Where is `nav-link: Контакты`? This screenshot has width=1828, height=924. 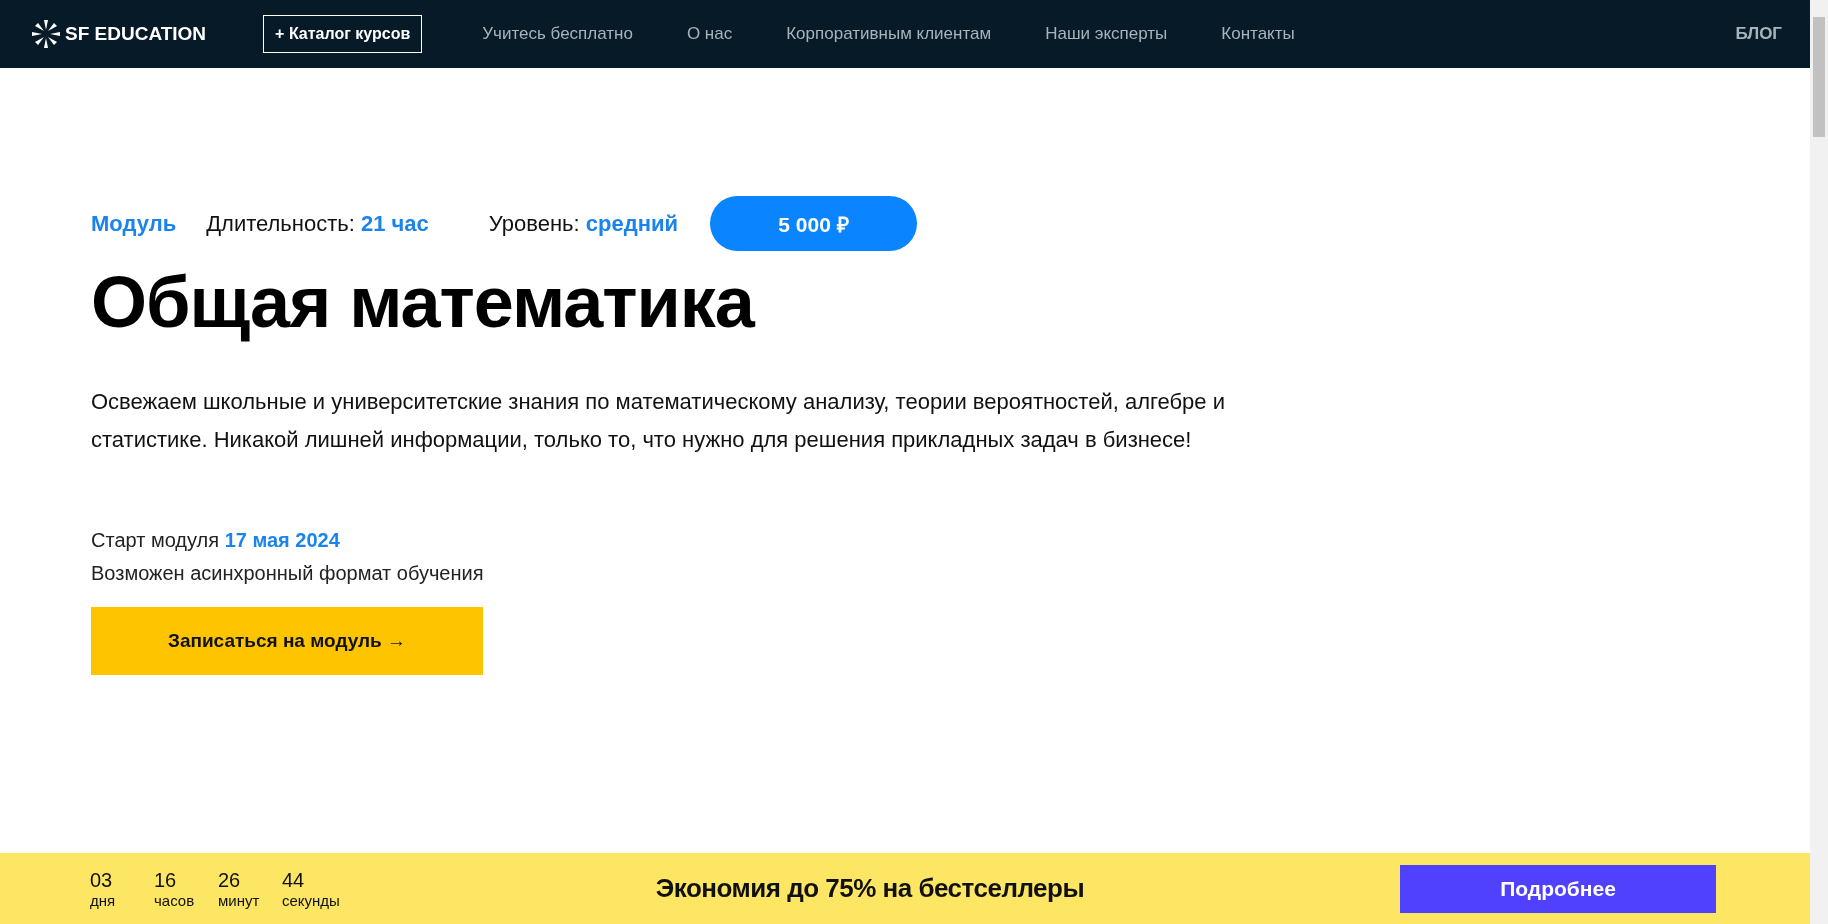 nav-link: Контакты is located at coordinates (1258, 34).